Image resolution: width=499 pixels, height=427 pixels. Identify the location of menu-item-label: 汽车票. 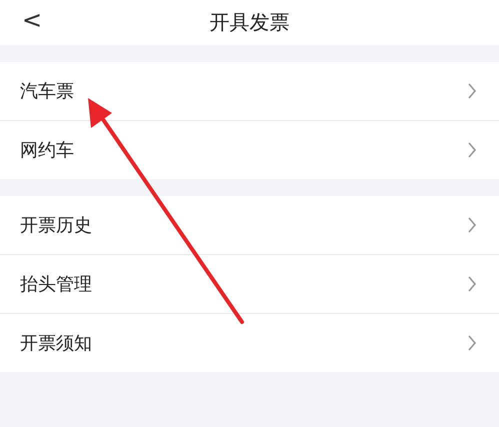
(47, 91).